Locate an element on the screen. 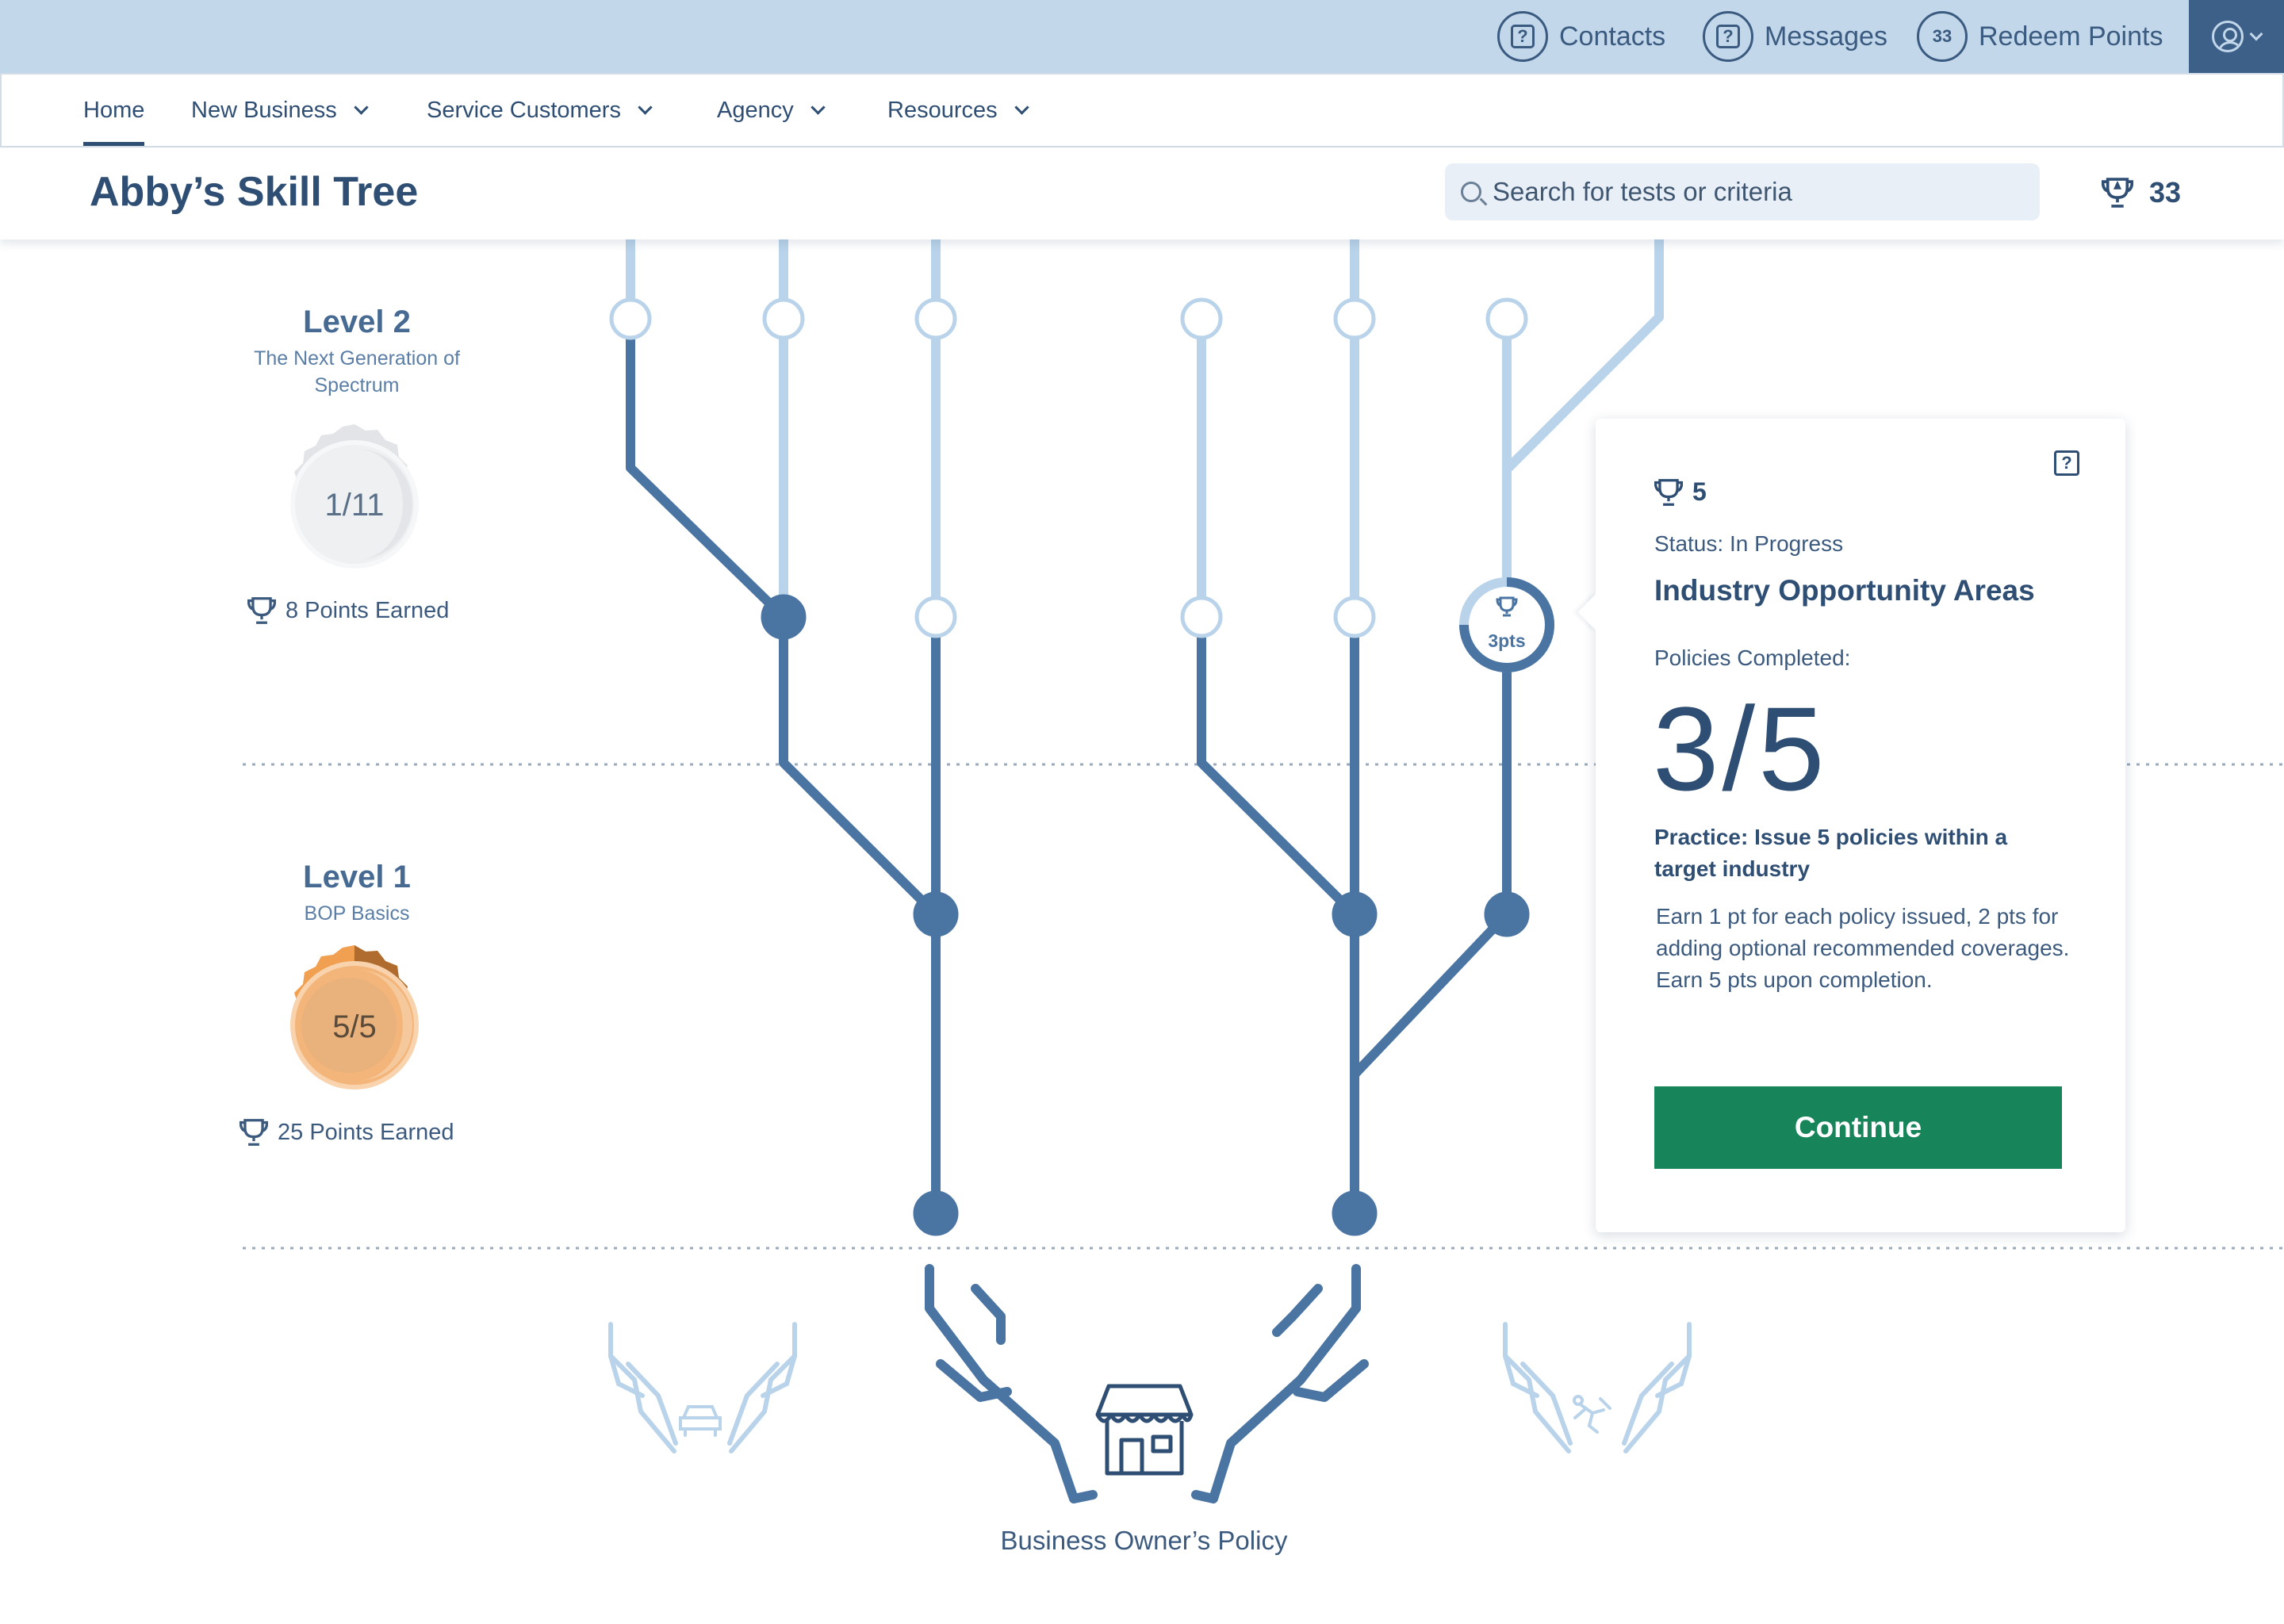 The height and width of the screenshot is (1624, 2284). level-subtitle: BOP Basics is located at coordinates (357, 913).